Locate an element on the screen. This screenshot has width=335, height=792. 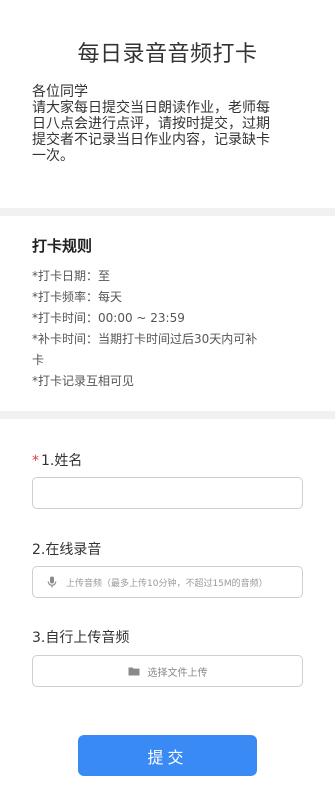
name-question-label: * 1.姓名 is located at coordinates (57, 460).